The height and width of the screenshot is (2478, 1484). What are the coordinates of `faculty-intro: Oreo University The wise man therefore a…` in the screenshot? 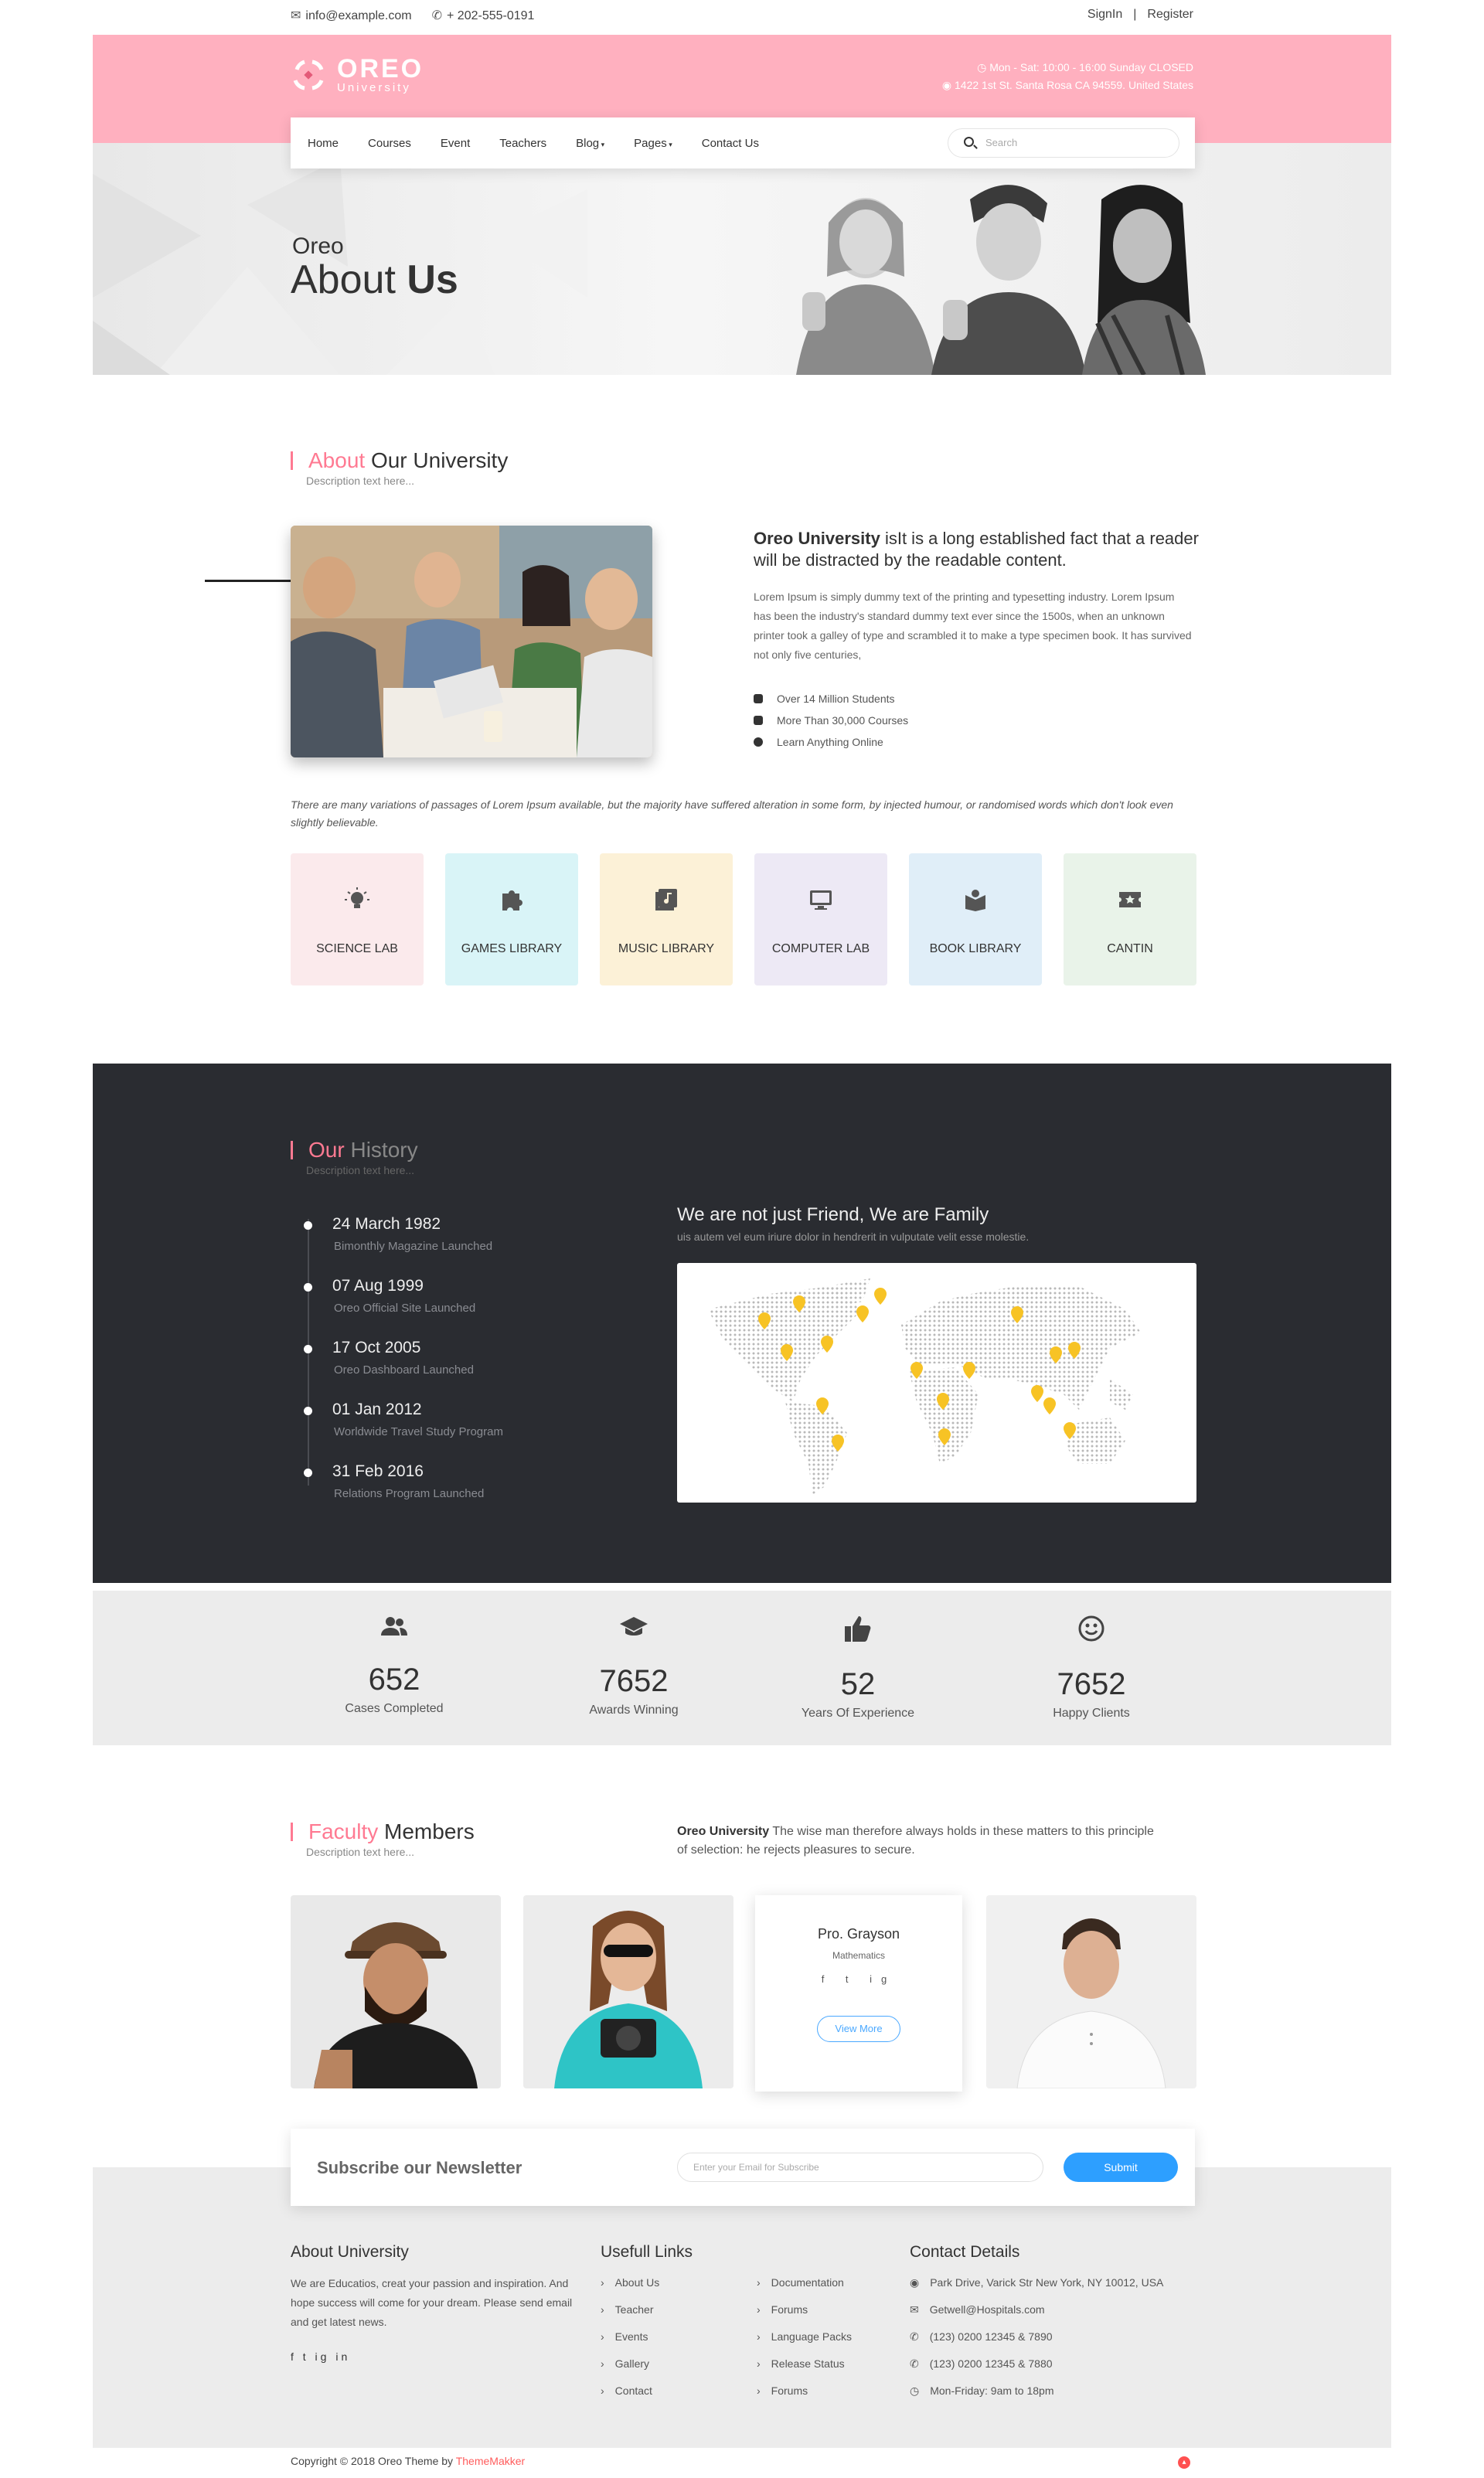 It's located at (915, 1841).